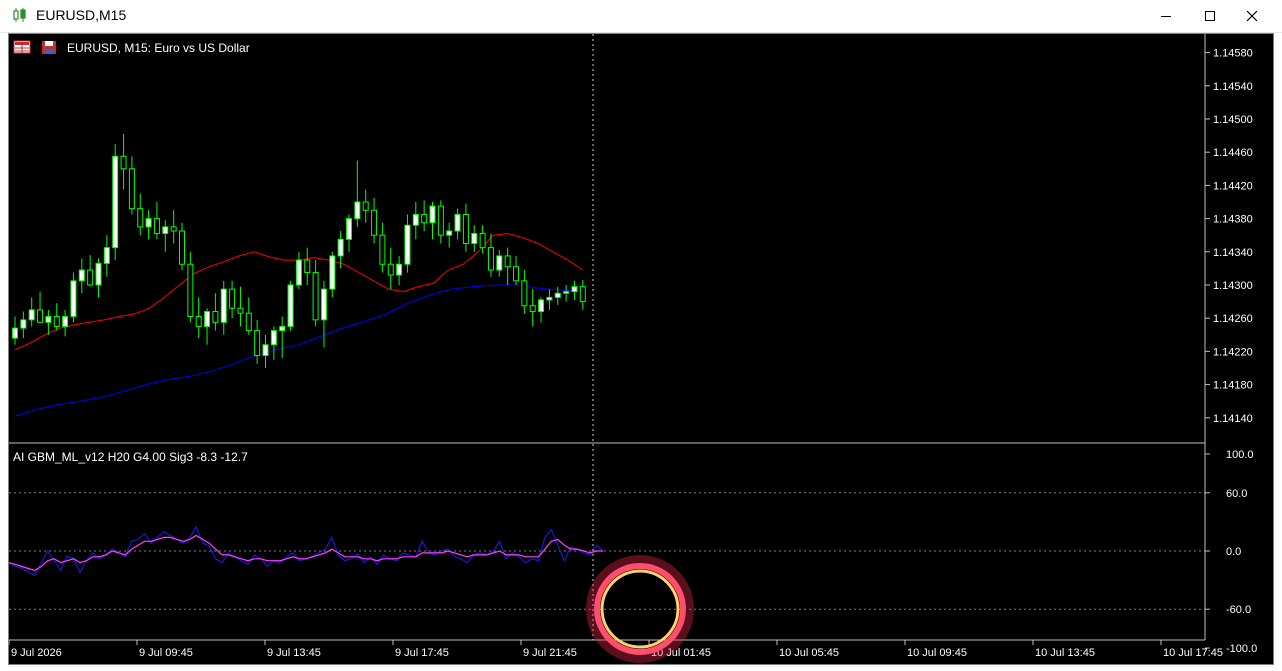 The width and height of the screenshot is (1282, 671). What do you see at coordinates (1233, 54) in the screenshot?
I see `price-tick-label: 1.14580` at bounding box center [1233, 54].